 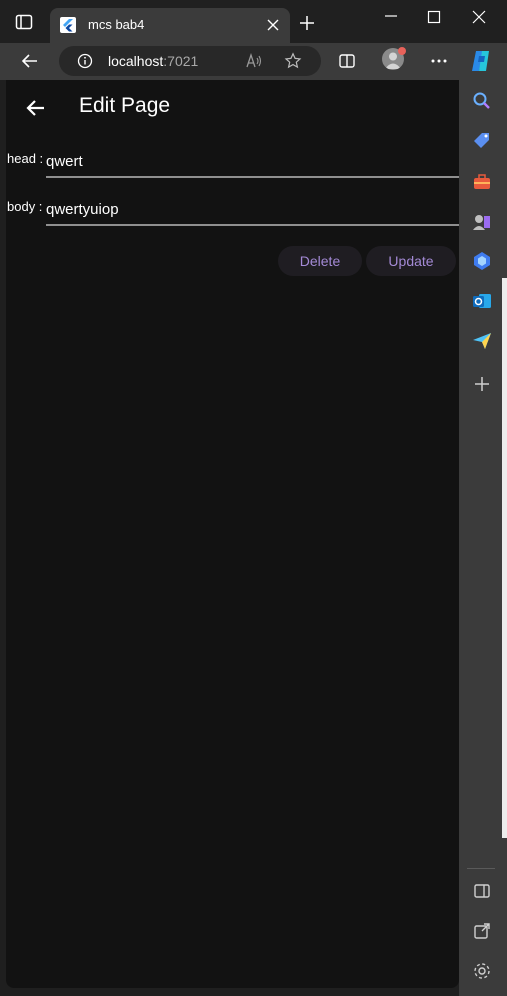 What do you see at coordinates (347, 61) in the screenshot?
I see `split-screen-icon` at bounding box center [347, 61].